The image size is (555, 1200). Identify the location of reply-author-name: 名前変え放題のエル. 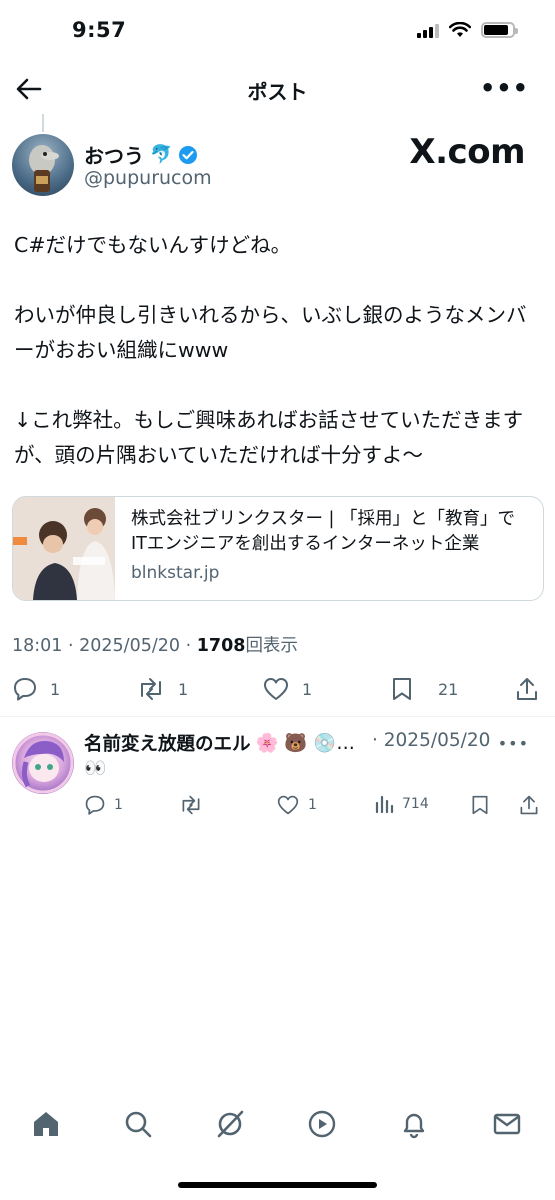
(167, 744).